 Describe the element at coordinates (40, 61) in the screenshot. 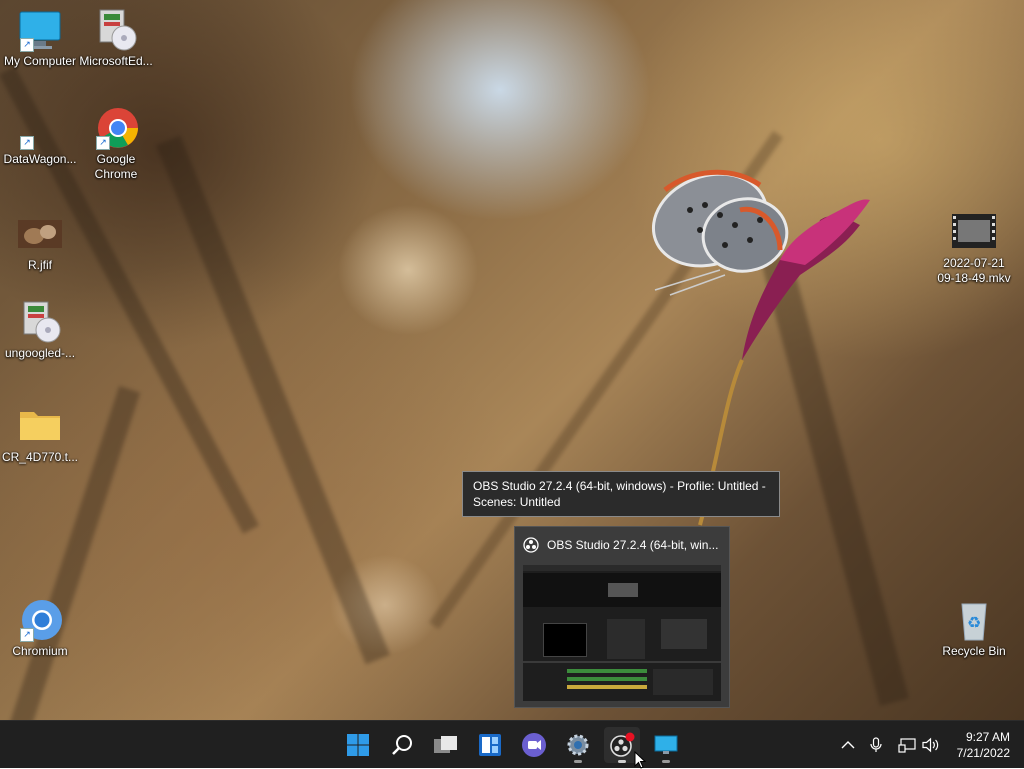

I see `desktop-icon-label: My Computer` at that location.